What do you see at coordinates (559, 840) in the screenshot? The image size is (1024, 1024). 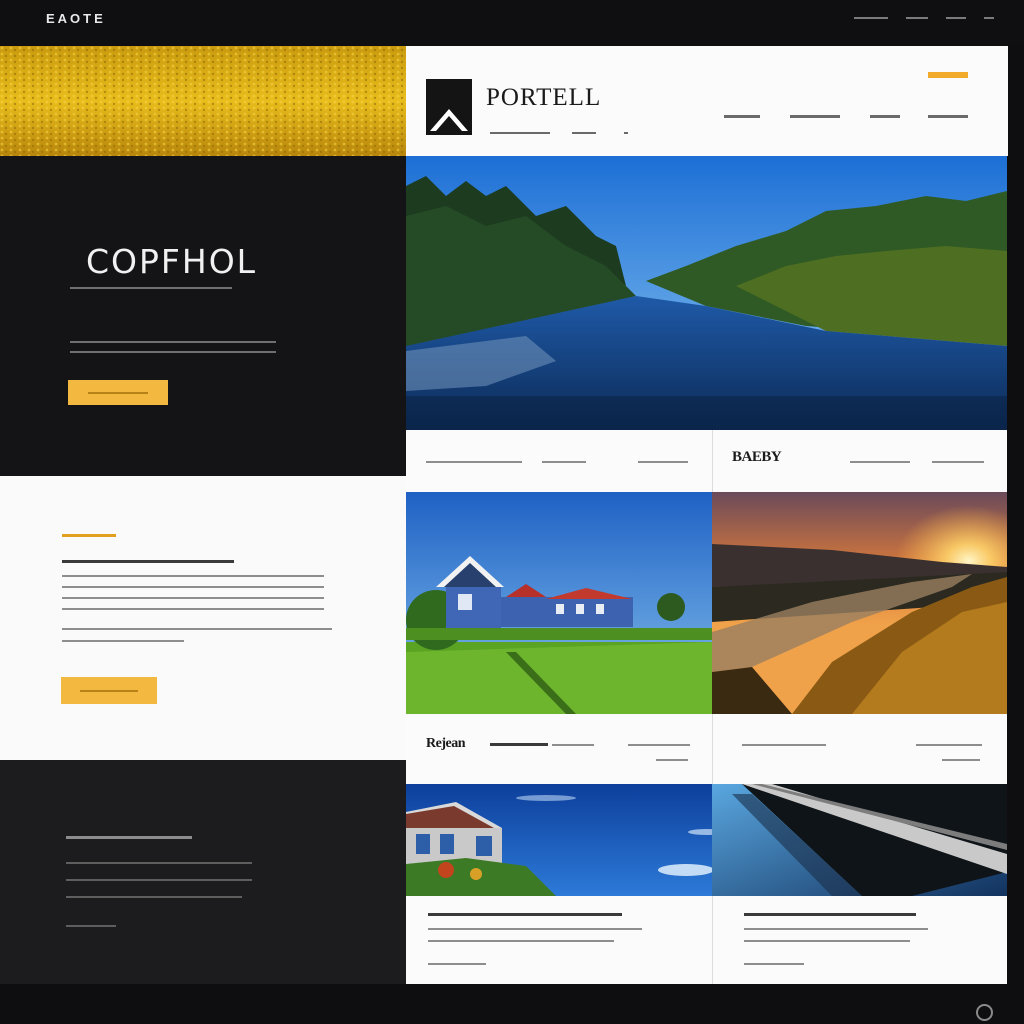 I see `house-sky-image` at bounding box center [559, 840].